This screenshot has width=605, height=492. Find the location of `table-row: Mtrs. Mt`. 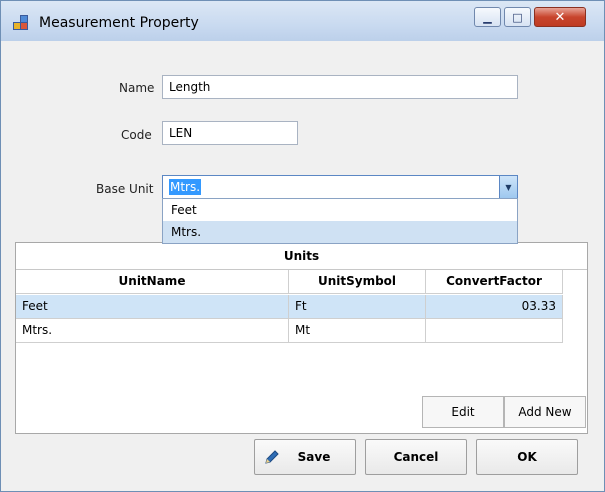

table-row: Mtrs. Mt is located at coordinates (289, 331).